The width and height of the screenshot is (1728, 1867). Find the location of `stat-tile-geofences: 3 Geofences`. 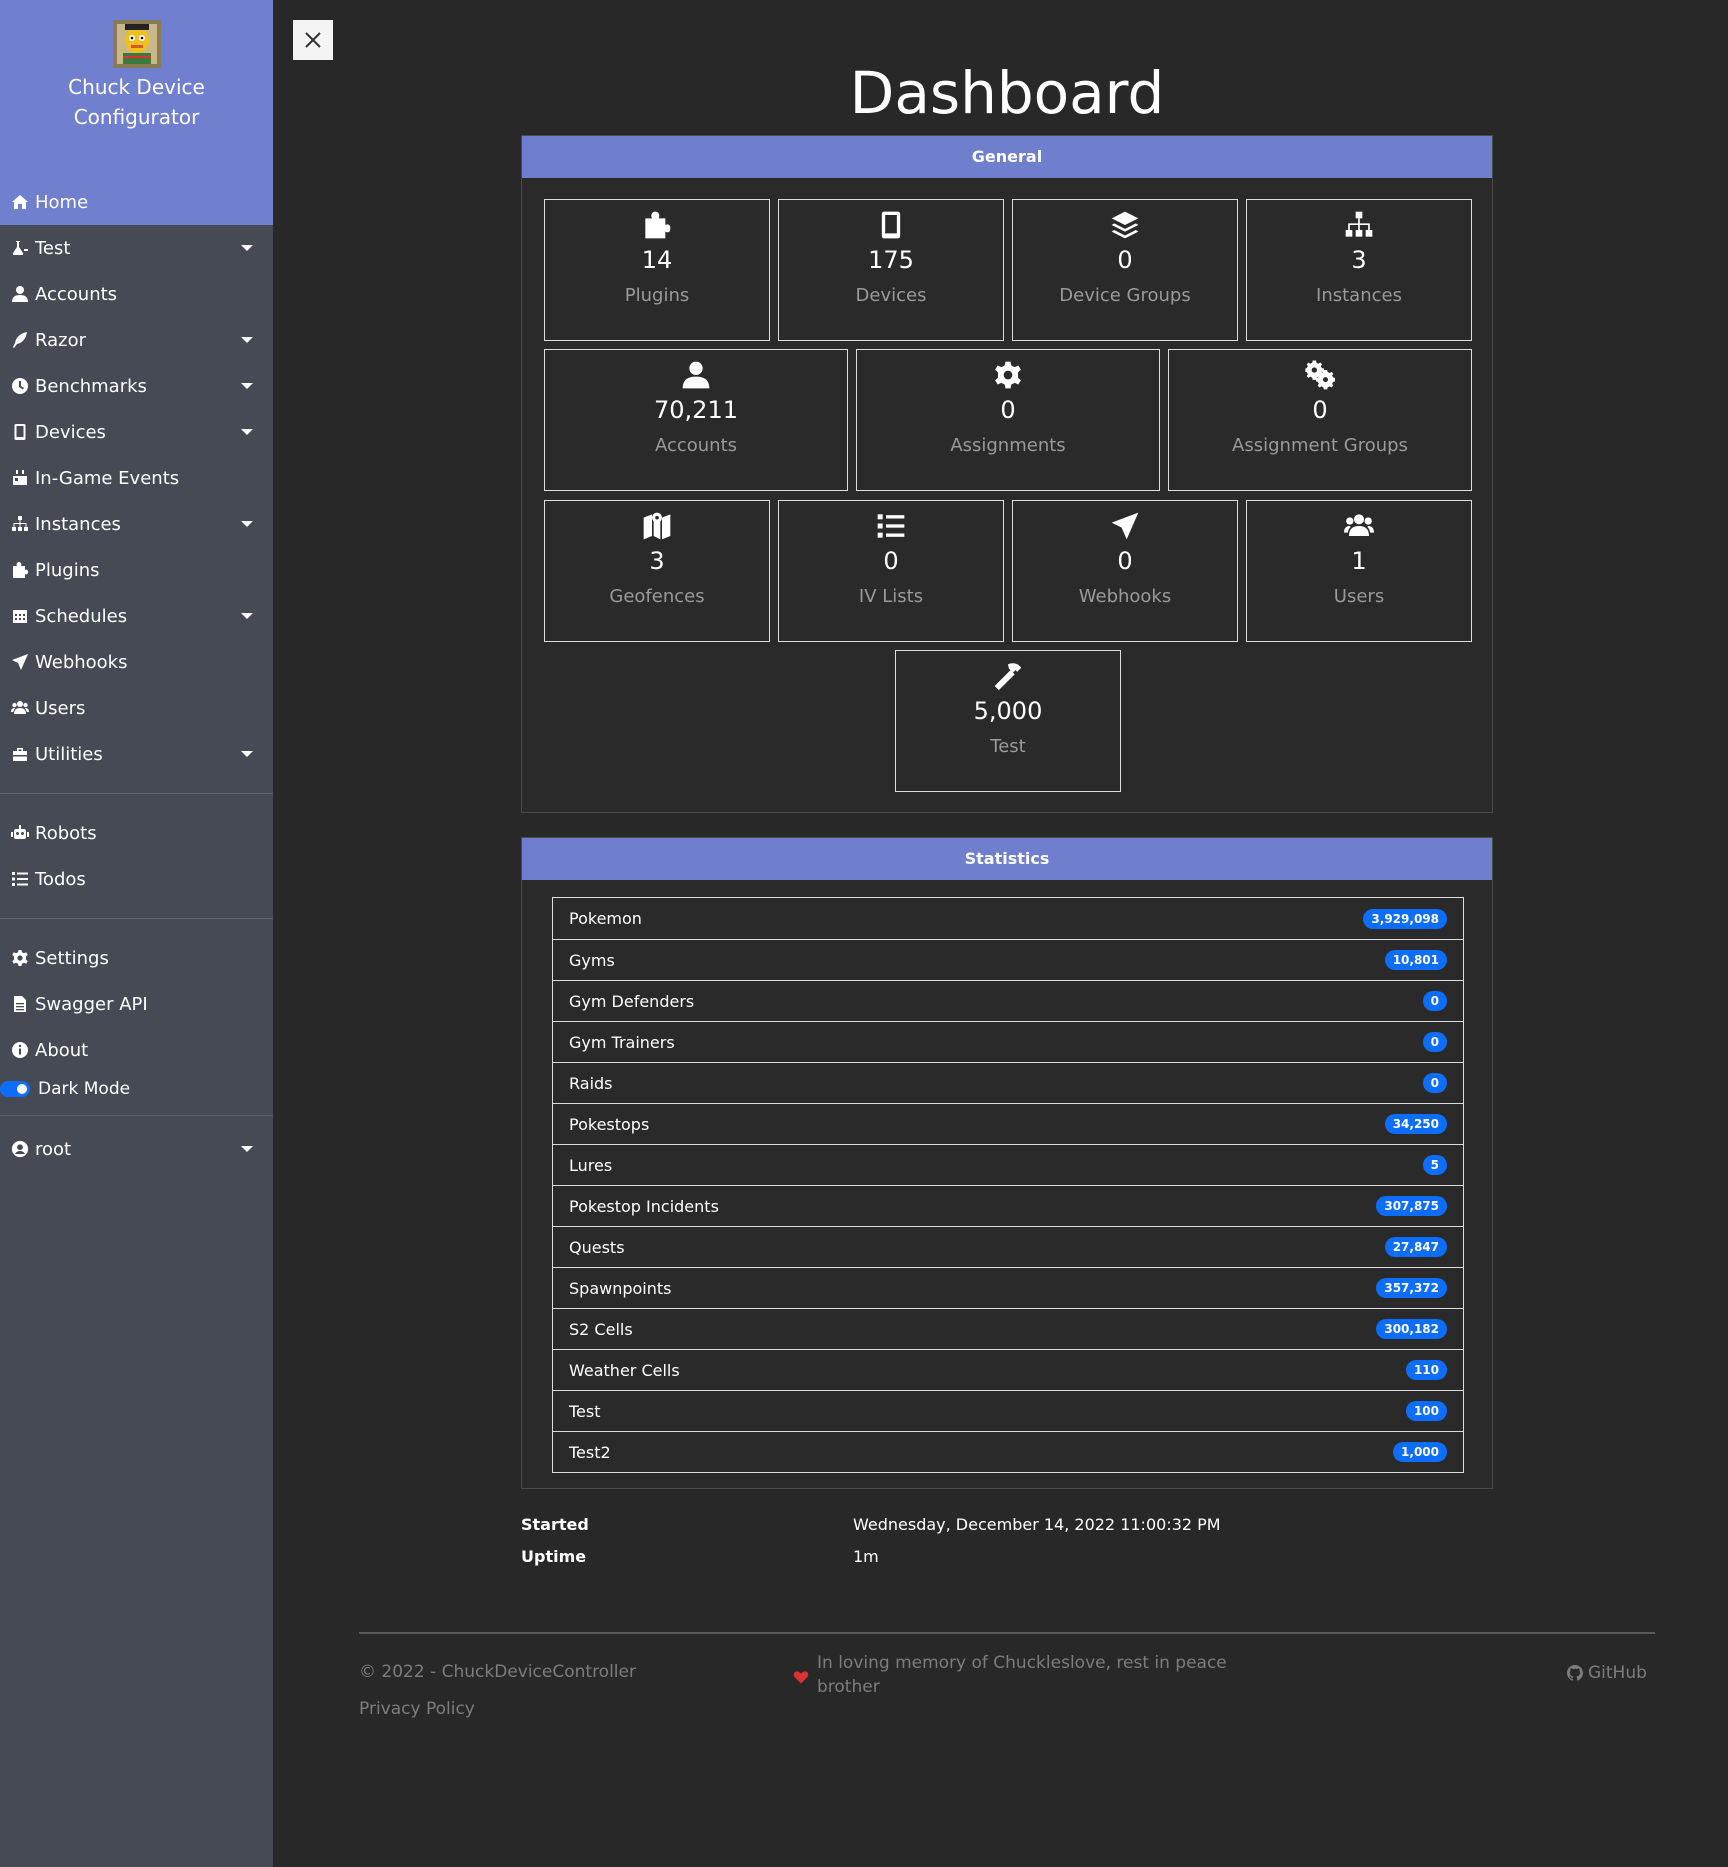

stat-tile-geofences: 3 Geofences is located at coordinates (657, 571).